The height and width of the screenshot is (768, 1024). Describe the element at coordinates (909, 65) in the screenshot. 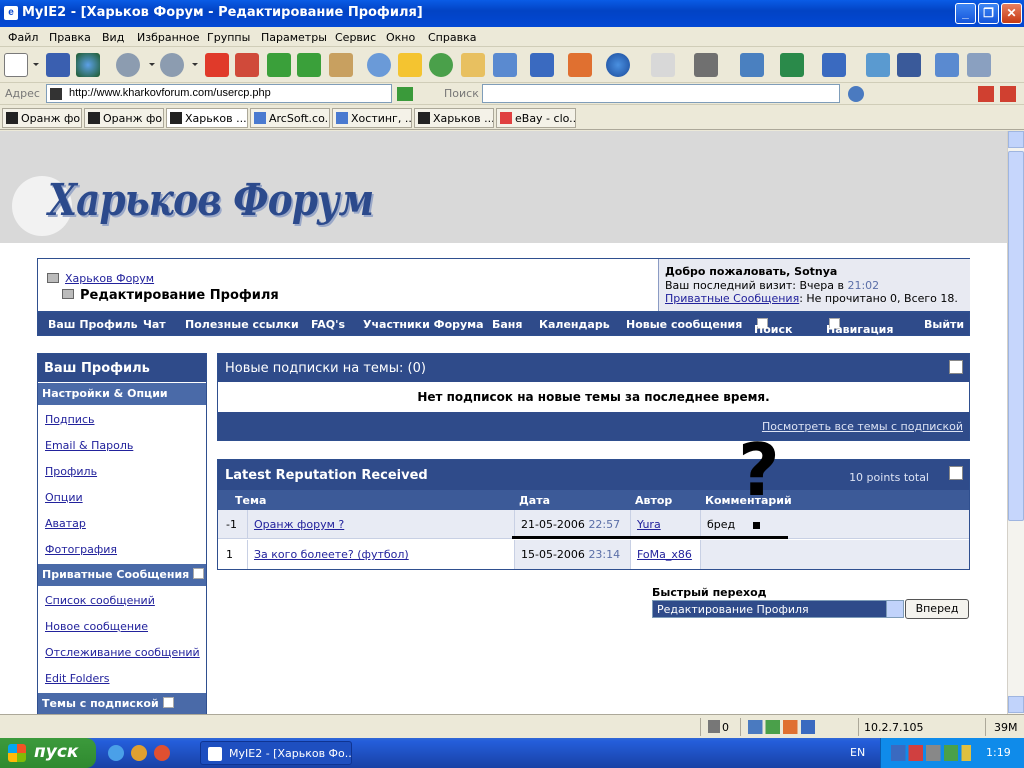

I see `grid-icon` at that location.